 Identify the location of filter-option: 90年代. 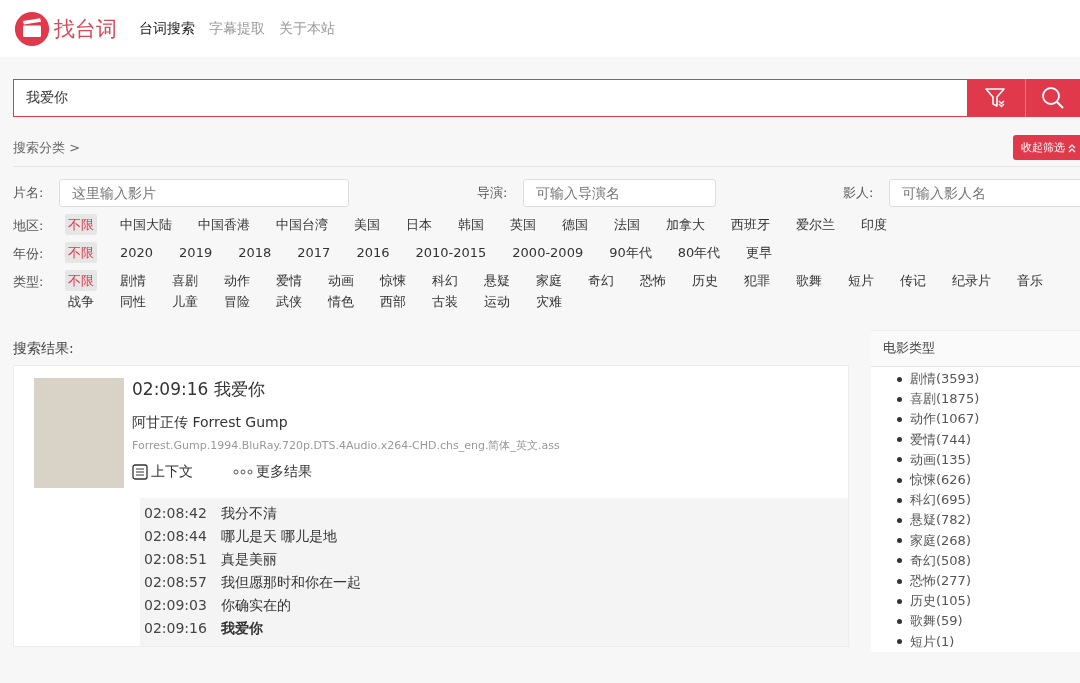
(630, 252).